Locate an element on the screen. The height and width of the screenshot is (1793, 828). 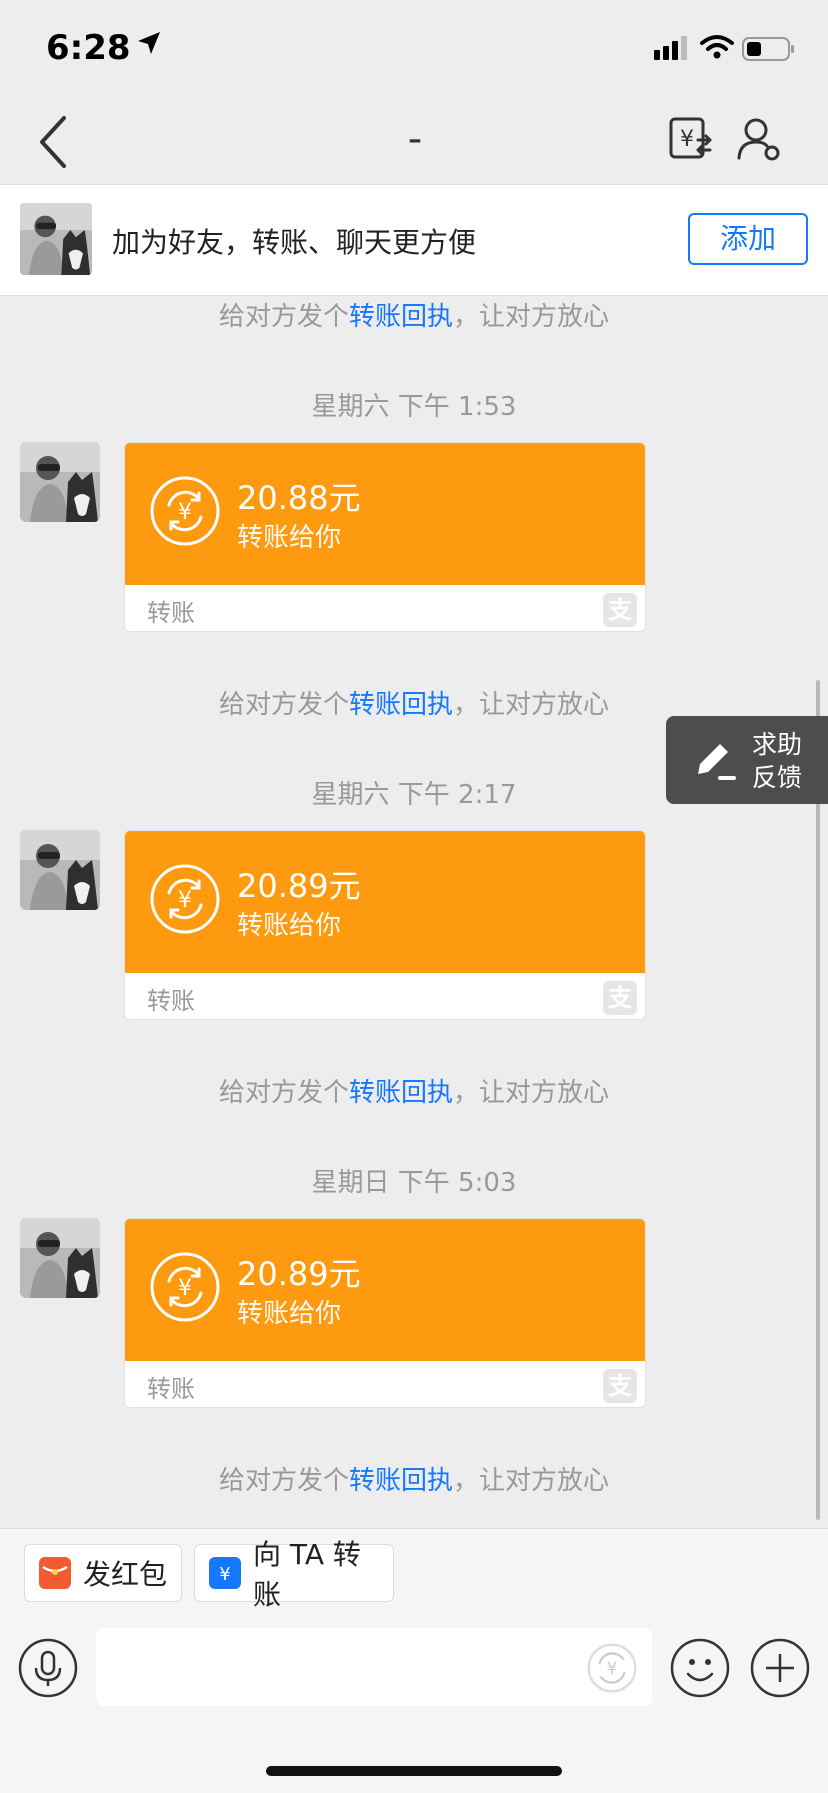
red-packet-label: 发红包 is located at coordinates (125, 1574).